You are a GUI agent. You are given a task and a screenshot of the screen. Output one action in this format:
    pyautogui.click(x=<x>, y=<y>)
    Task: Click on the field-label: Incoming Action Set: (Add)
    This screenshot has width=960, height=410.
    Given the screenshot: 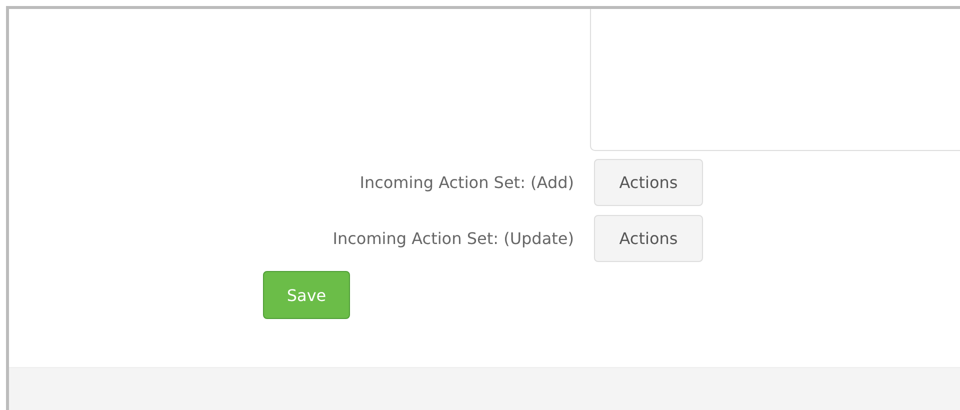 What is the action you would take?
    pyautogui.click(x=466, y=182)
    